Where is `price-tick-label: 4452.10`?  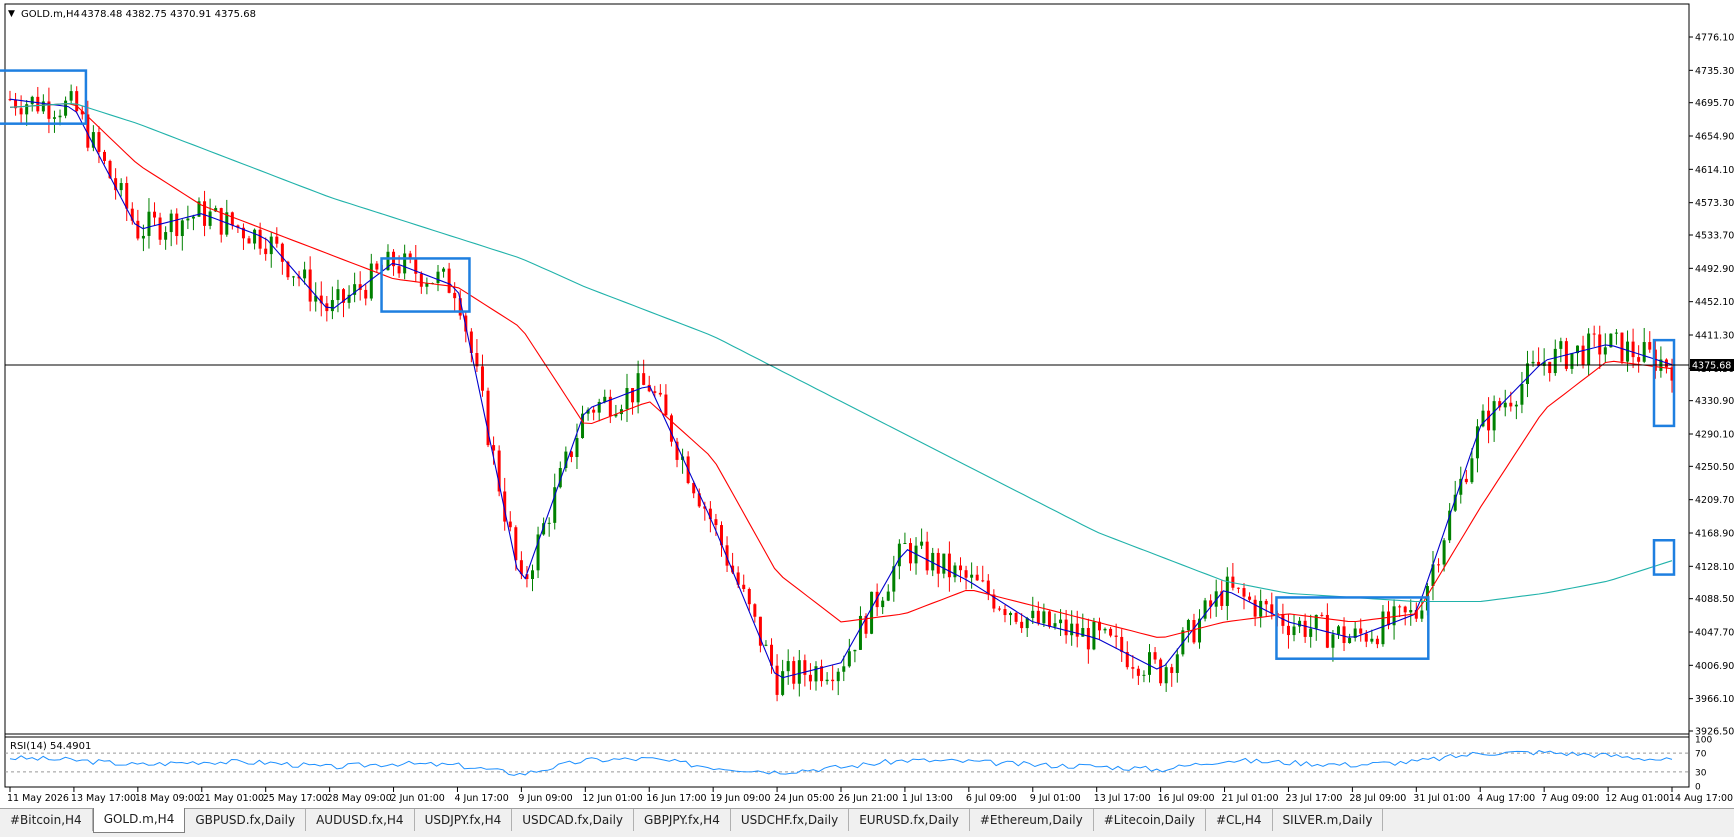 price-tick-label: 4452.10 is located at coordinates (1714, 302).